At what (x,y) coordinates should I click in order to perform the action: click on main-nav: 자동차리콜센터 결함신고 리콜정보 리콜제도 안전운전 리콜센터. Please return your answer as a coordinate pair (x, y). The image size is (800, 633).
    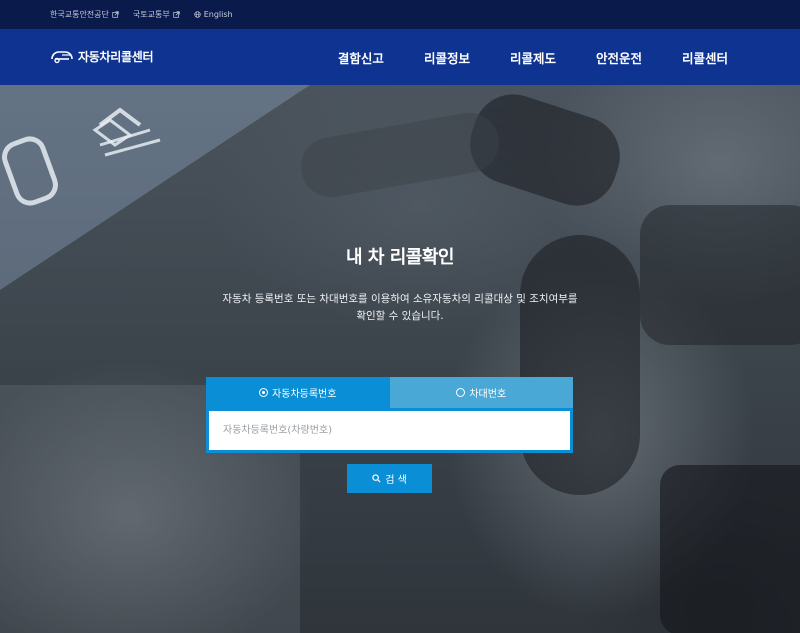
    Looking at the image, I should click on (400, 57).